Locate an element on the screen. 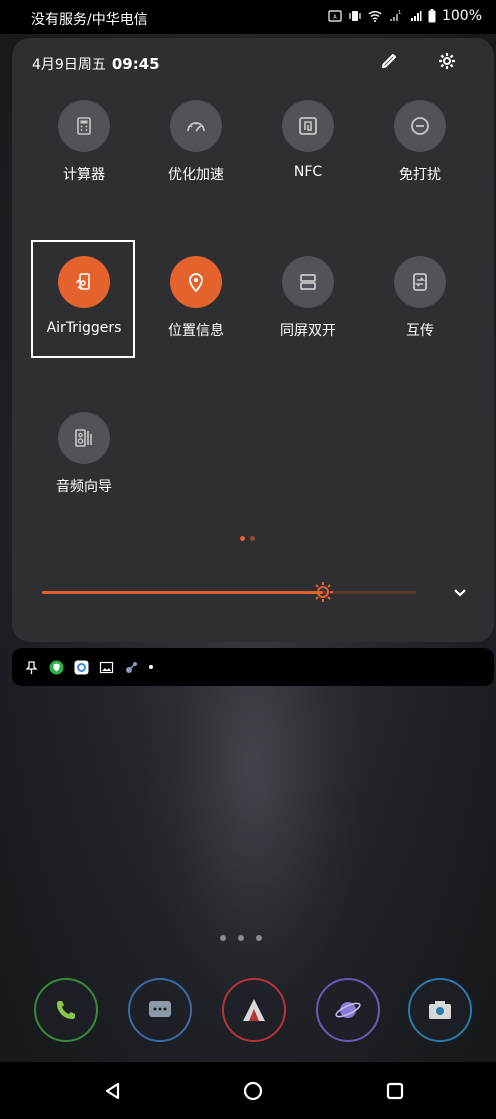  airtriggers-icon is located at coordinates (83, 281).